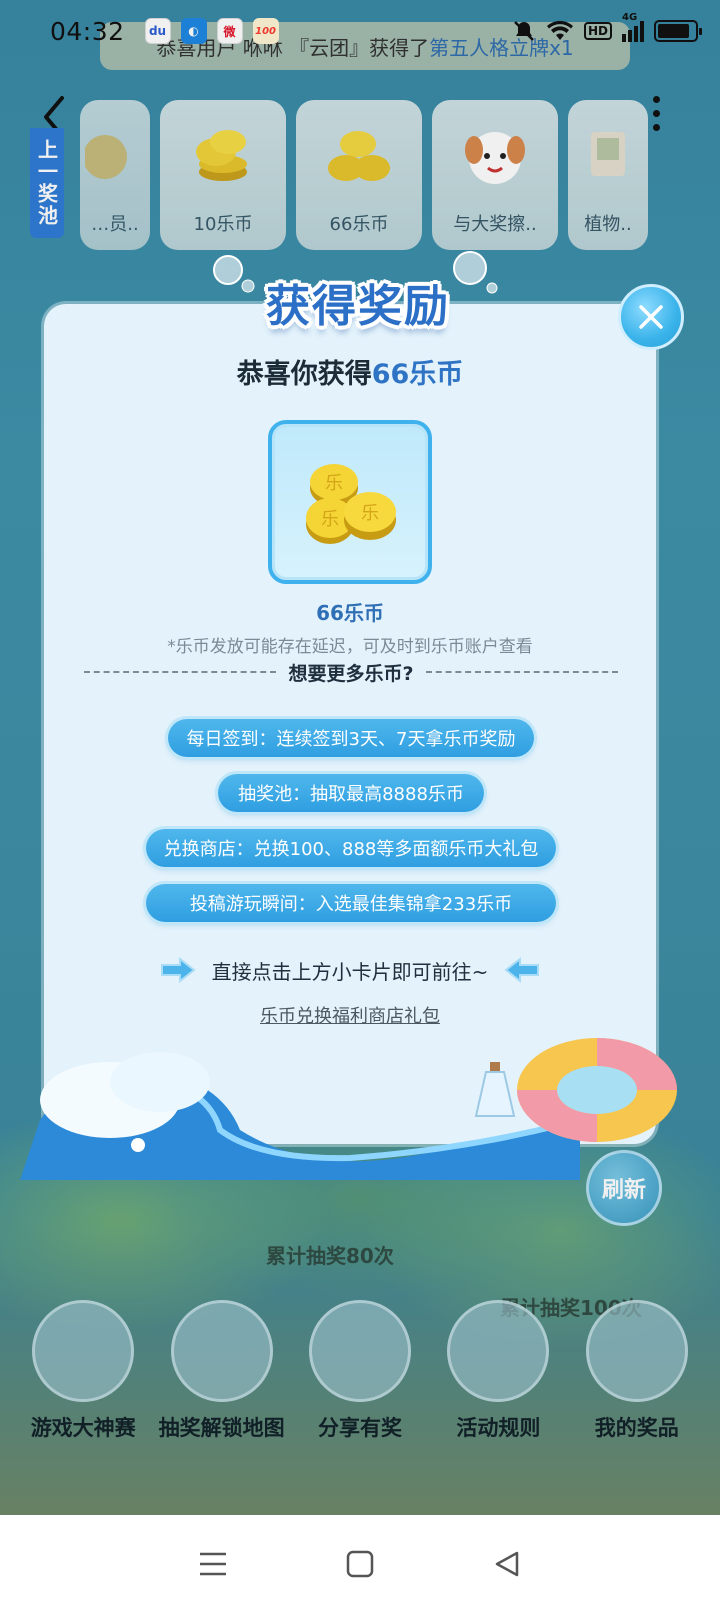 The image size is (720, 1612). Describe the element at coordinates (304, 374) in the screenshot. I see `headline-prefix: 恭喜你获得` at that location.